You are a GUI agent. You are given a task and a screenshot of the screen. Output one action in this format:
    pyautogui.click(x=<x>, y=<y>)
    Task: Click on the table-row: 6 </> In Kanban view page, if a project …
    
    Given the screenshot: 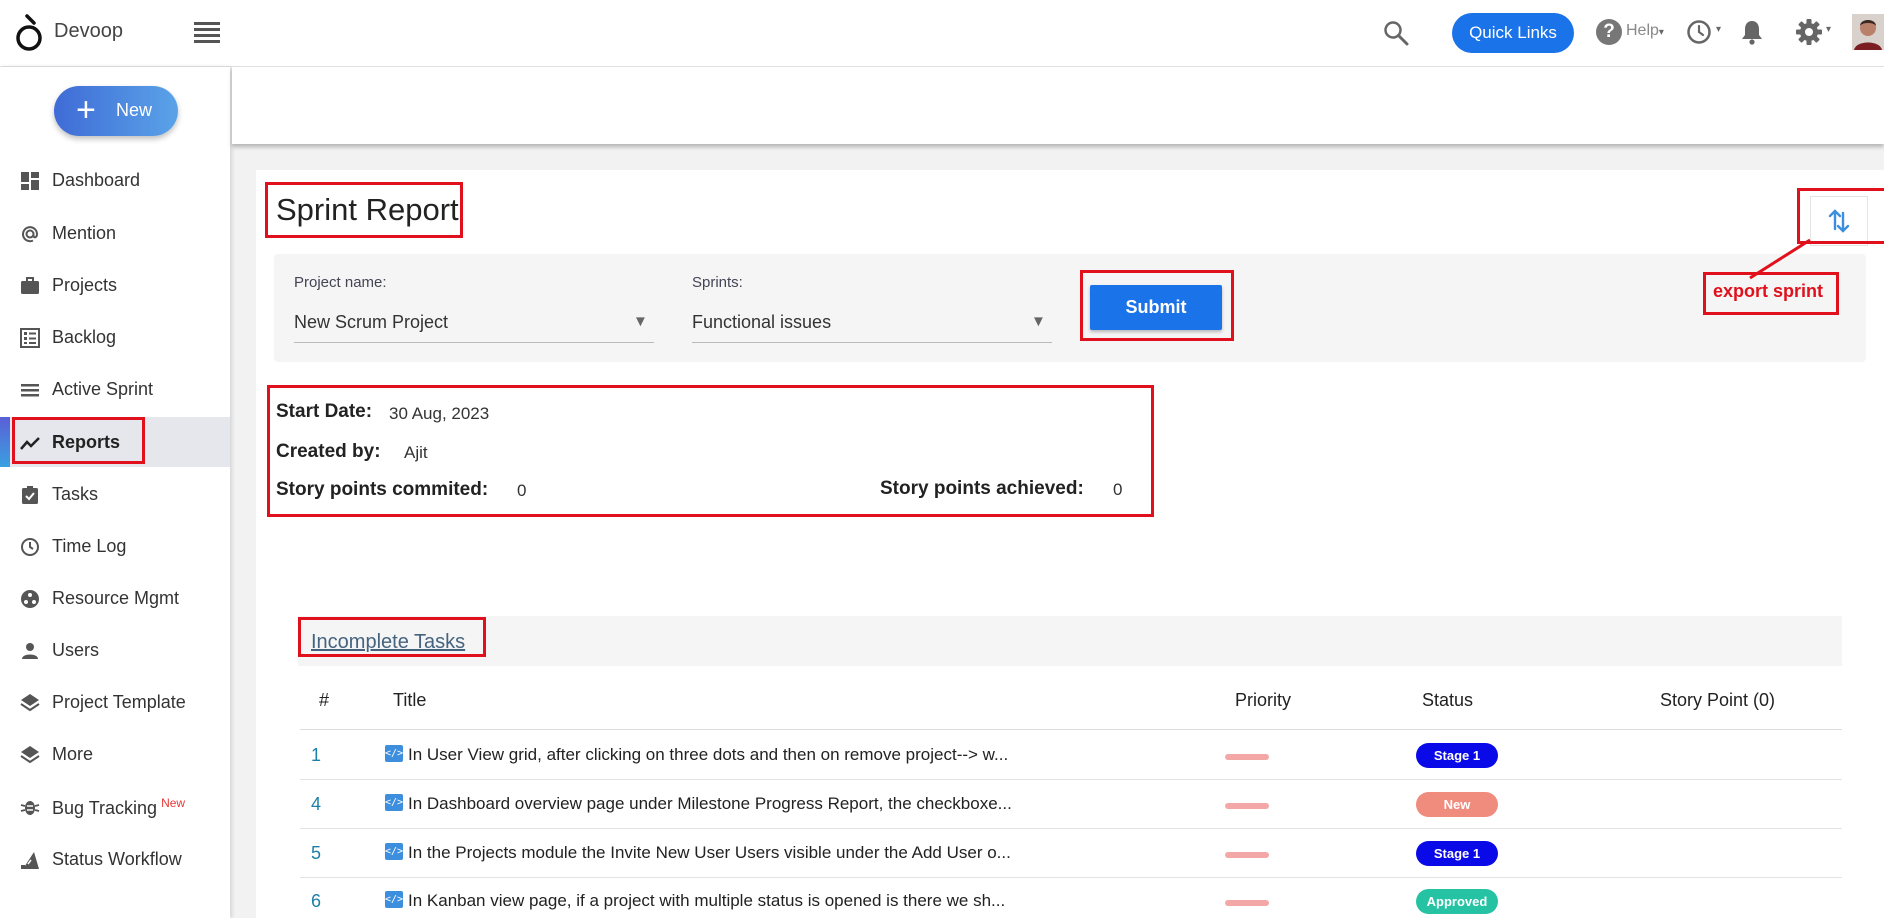 What is the action you would take?
    pyautogui.click(x=1071, y=897)
    